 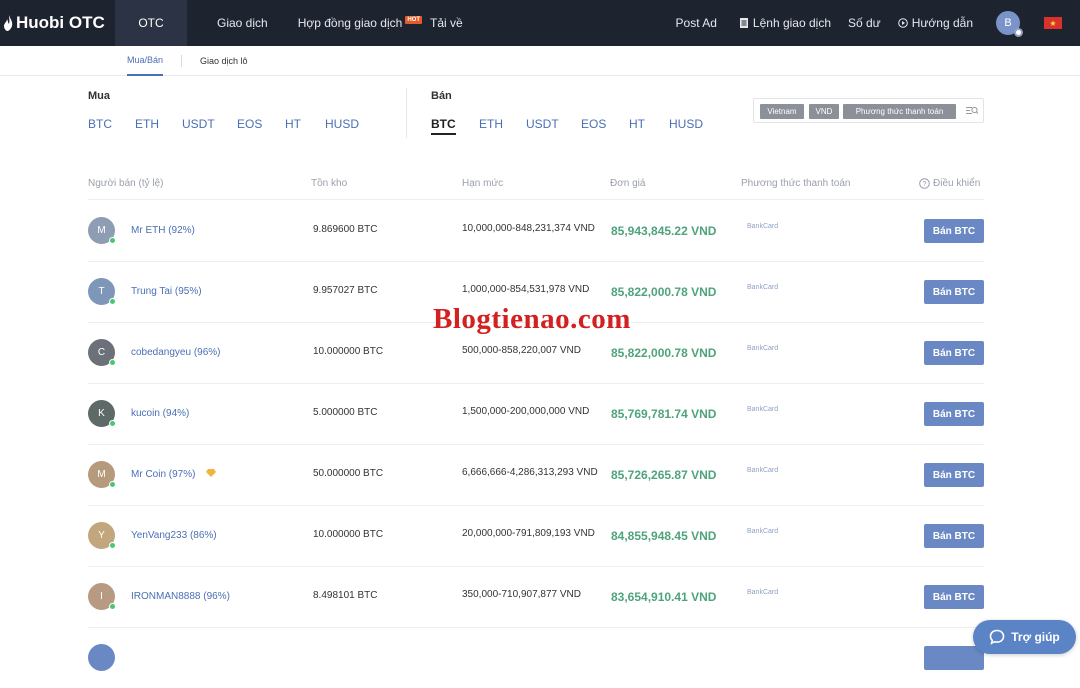 What do you see at coordinates (147, 124) in the screenshot?
I see `buy-coin-eth: ETH` at bounding box center [147, 124].